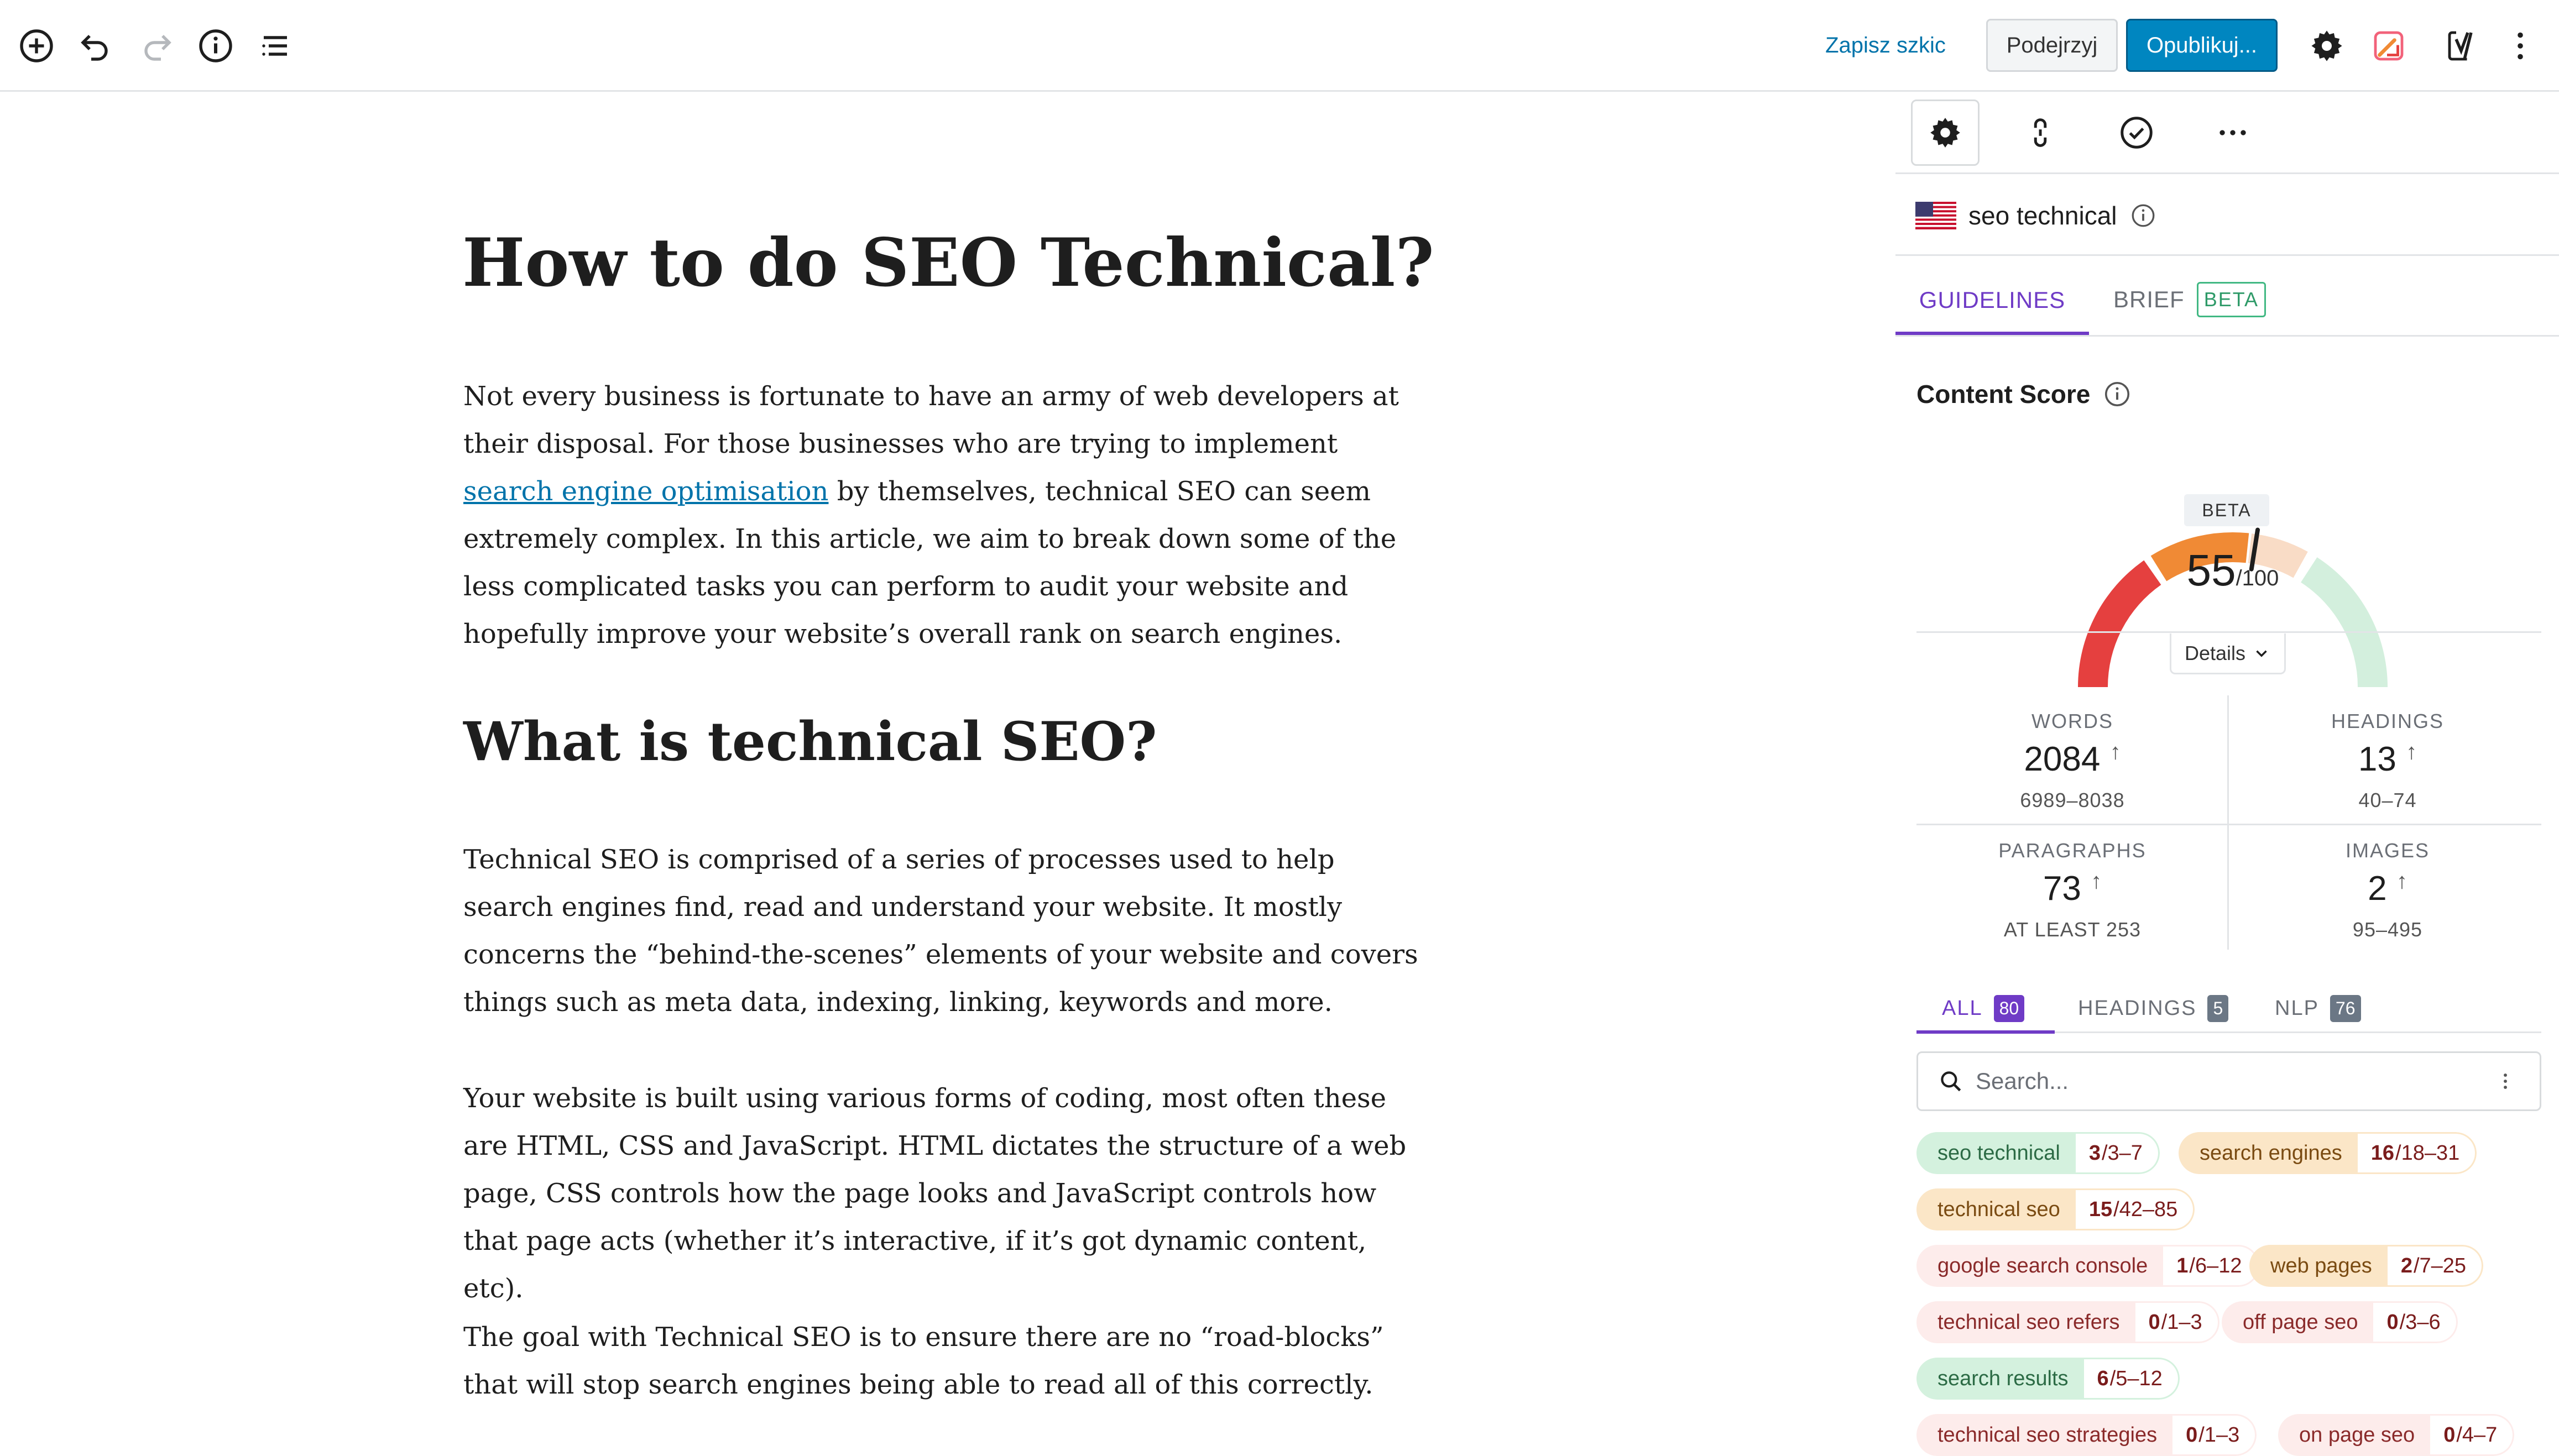 The image size is (2559, 1456). What do you see at coordinates (2473, 1435) in the screenshot?
I see `term-count: 0/4–7` at bounding box center [2473, 1435].